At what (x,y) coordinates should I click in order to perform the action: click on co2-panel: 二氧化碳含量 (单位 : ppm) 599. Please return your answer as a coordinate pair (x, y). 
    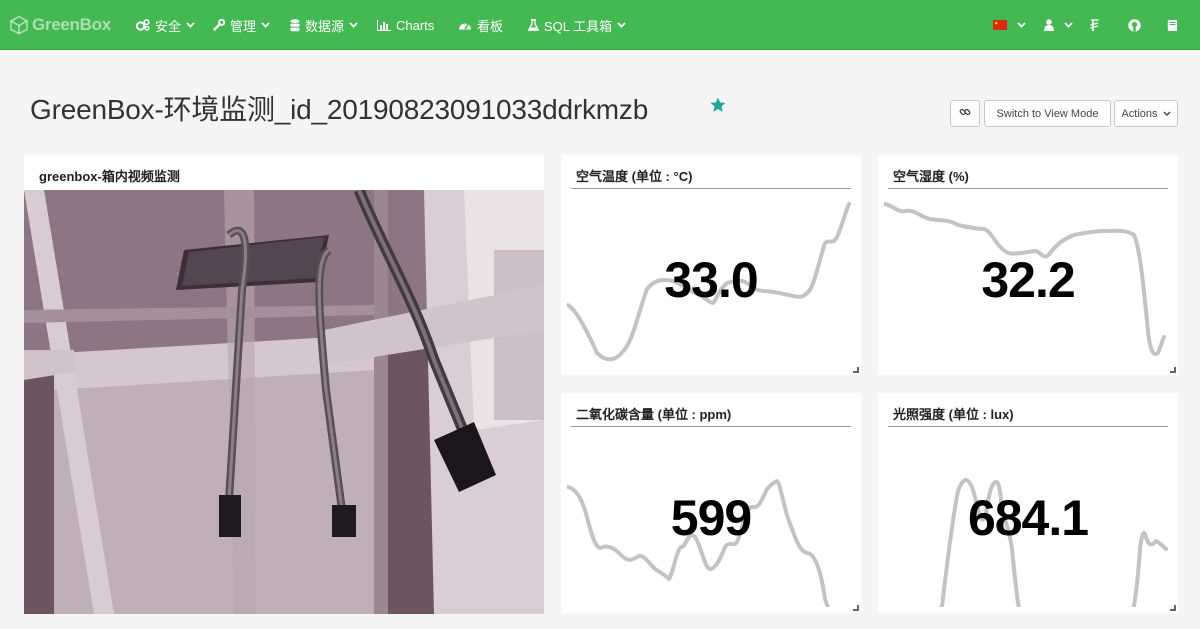
    Looking at the image, I should click on (711, 503).